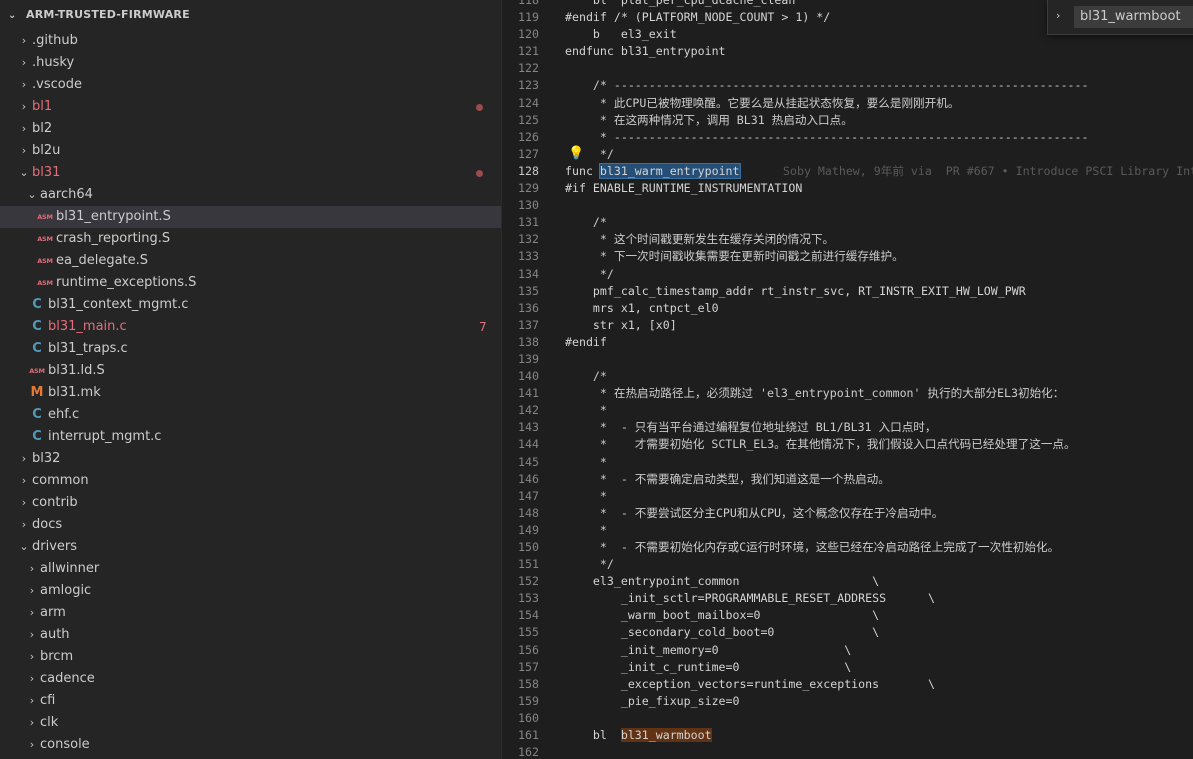  I want to click on code-line: 149 *, so click(847, 530).